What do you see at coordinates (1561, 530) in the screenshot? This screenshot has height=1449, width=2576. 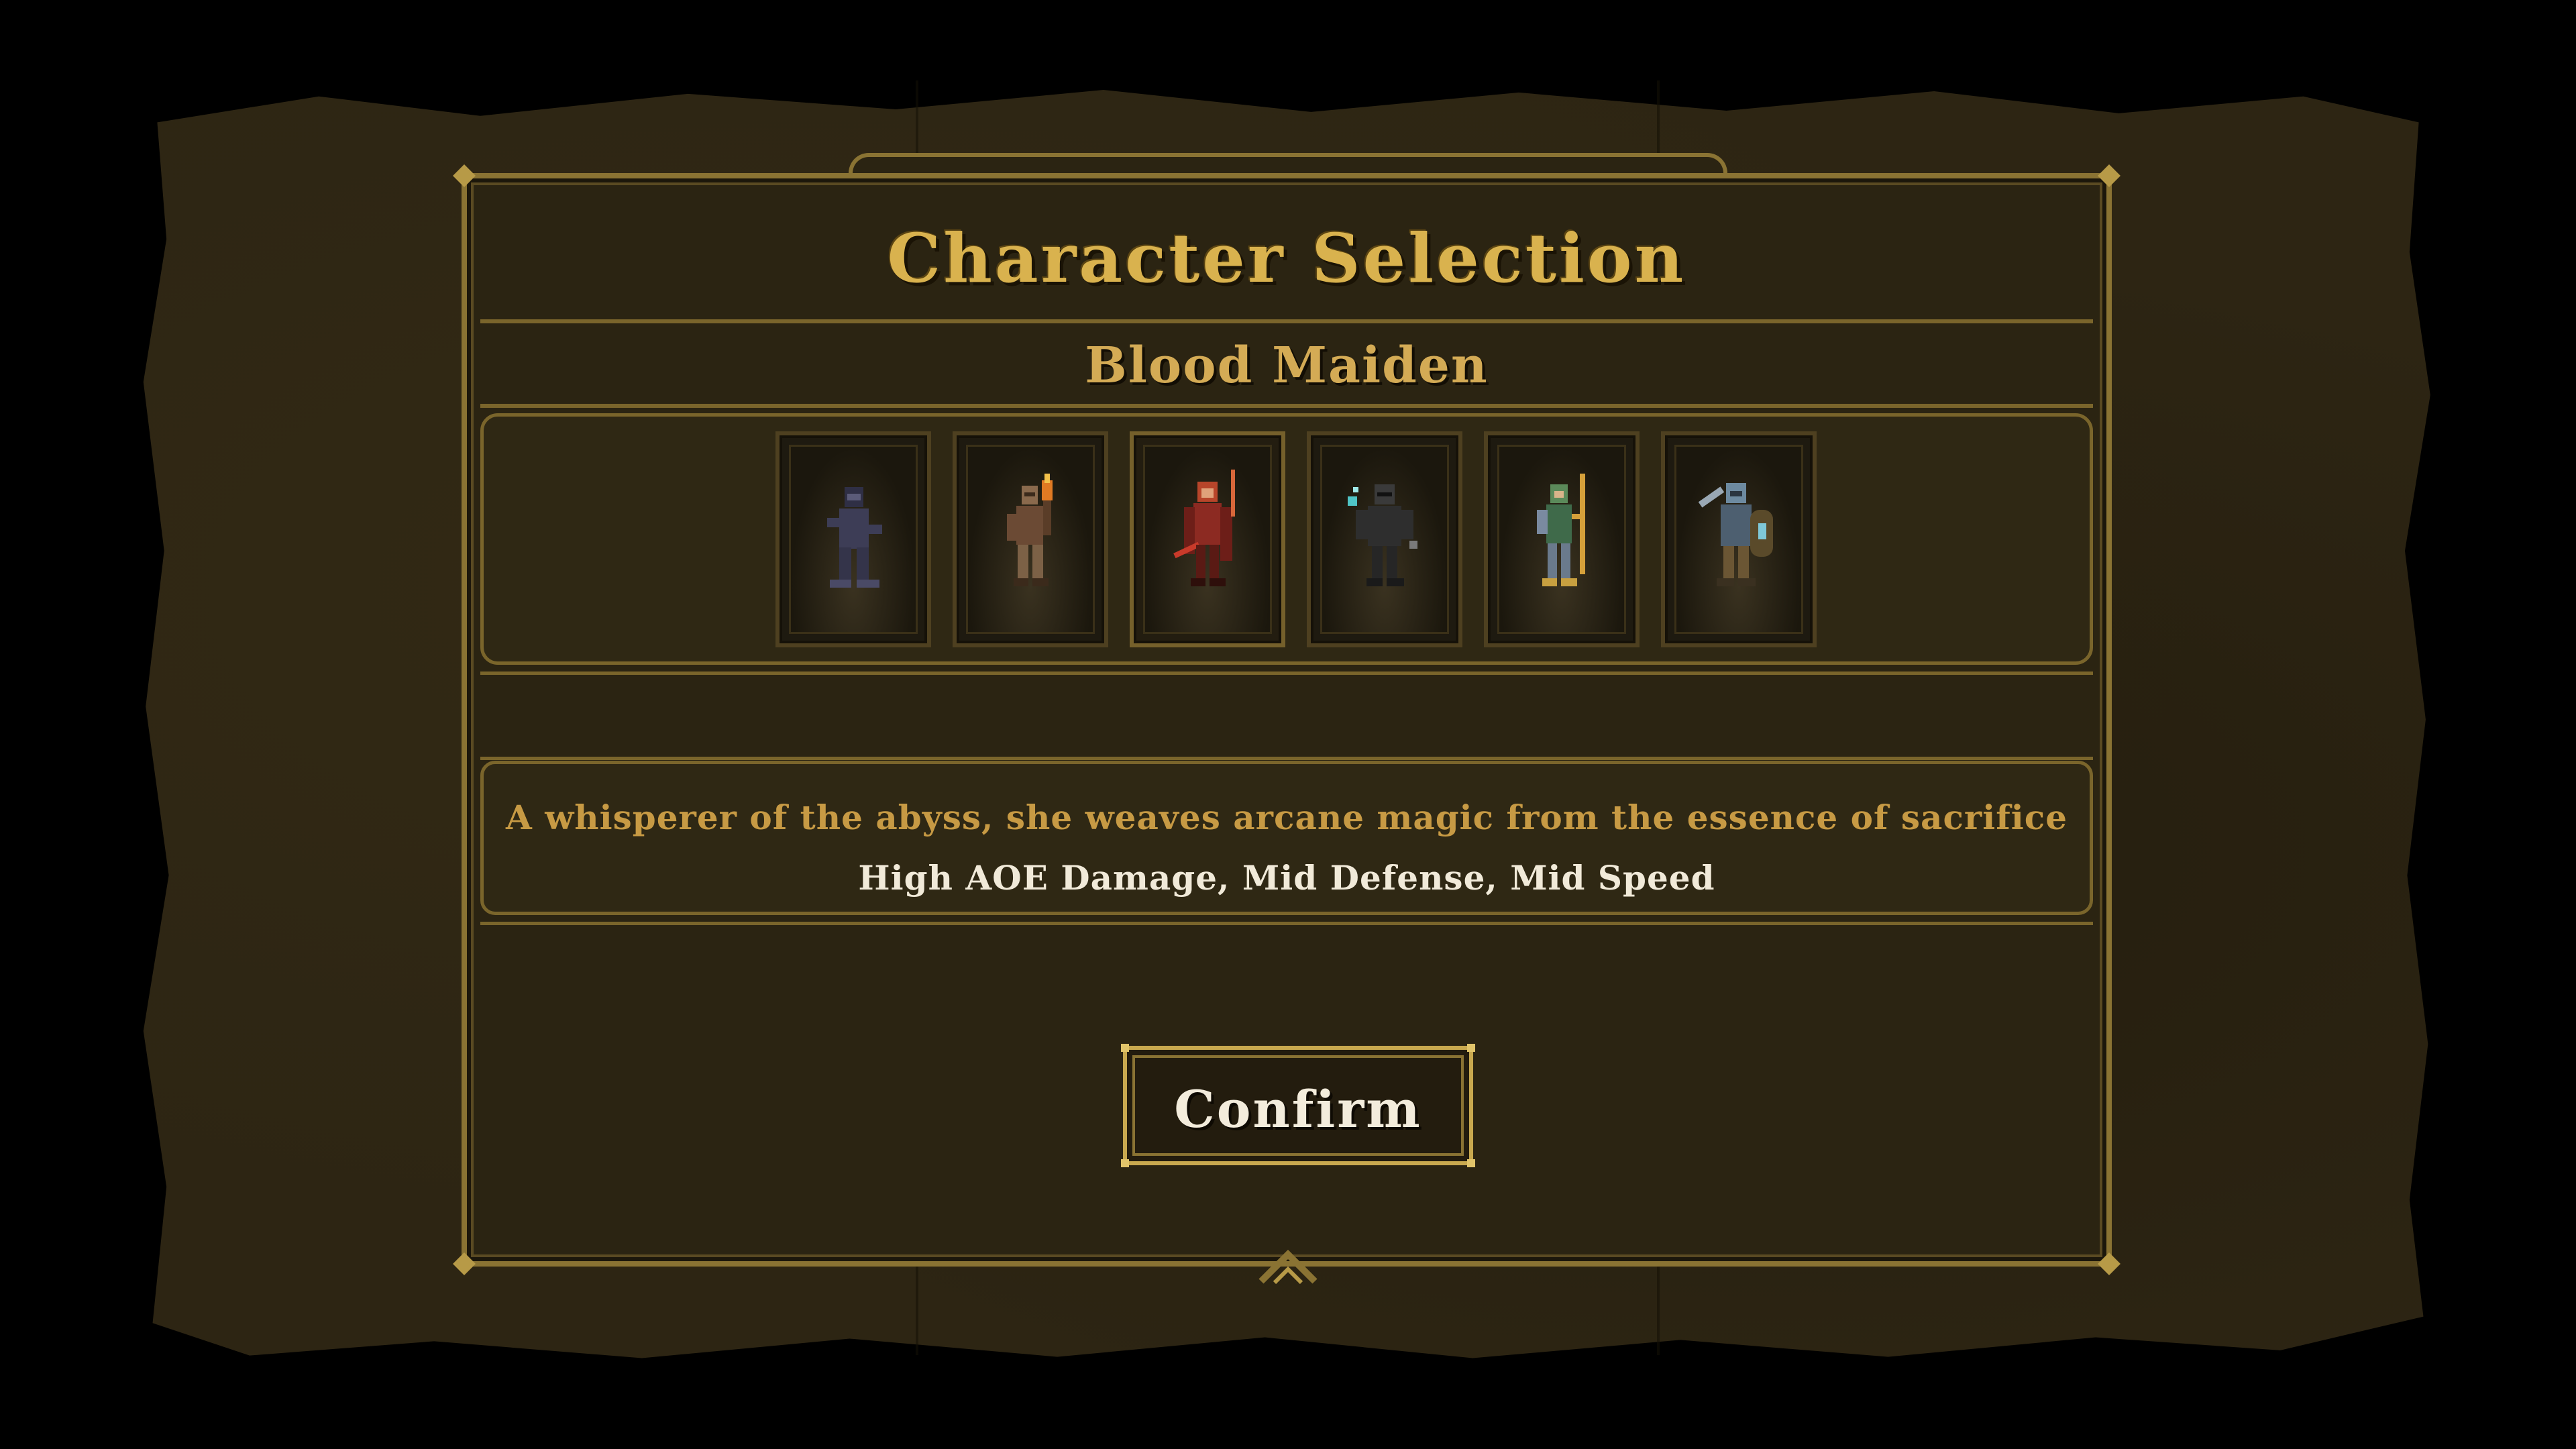 I see `elf-archer-icon` at bounding box center [1561, 530].